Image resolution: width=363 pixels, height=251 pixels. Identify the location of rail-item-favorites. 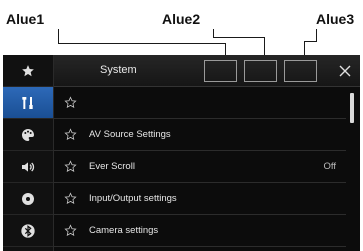
(28, 71).